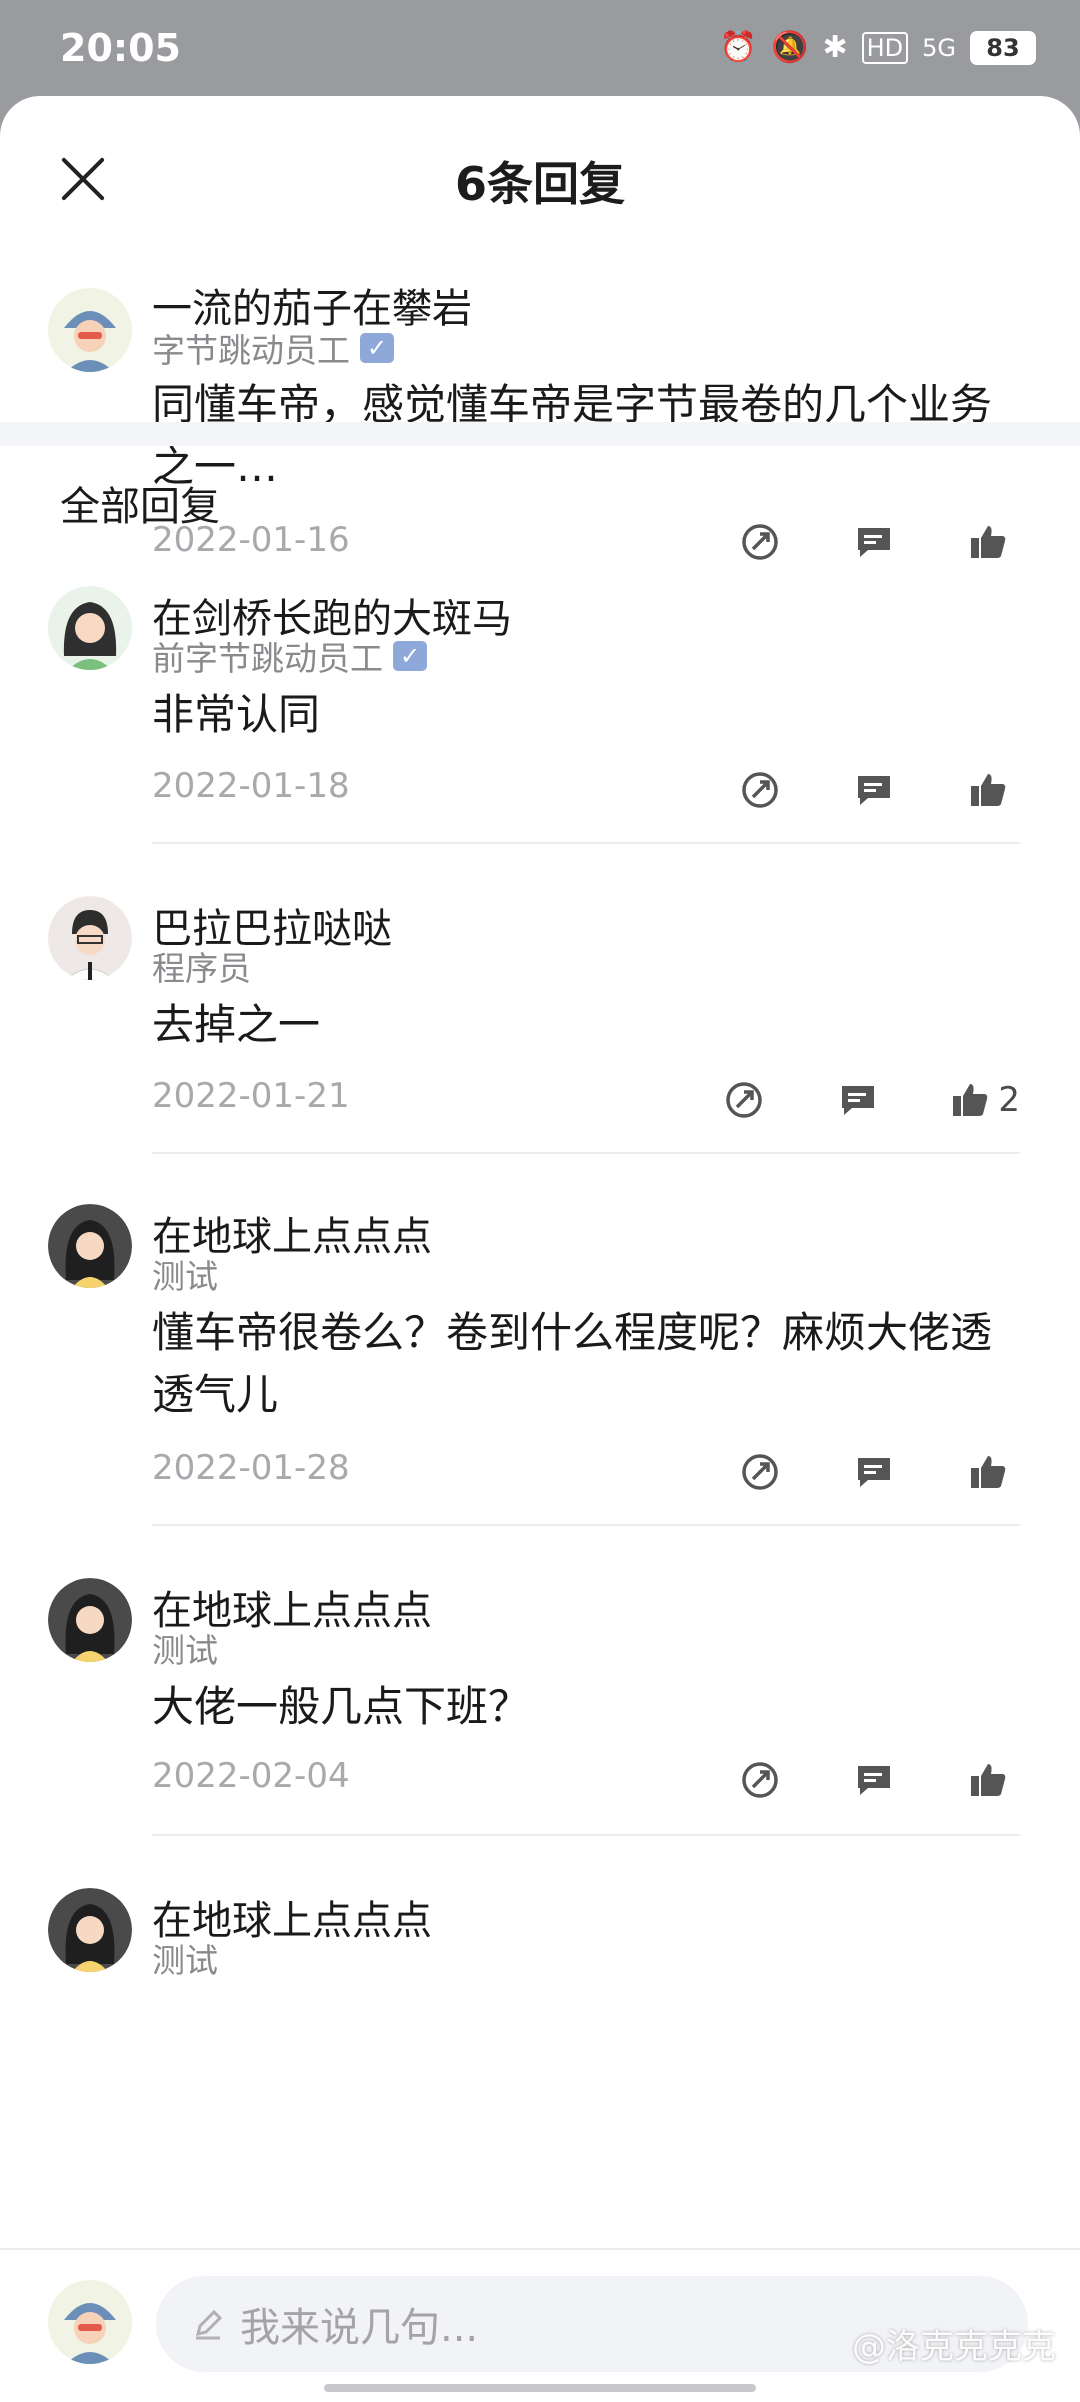 The height and width of the screenshot is (2402, 1080). I want to click on reply-text: 去掉之一, so click(236, 1024).